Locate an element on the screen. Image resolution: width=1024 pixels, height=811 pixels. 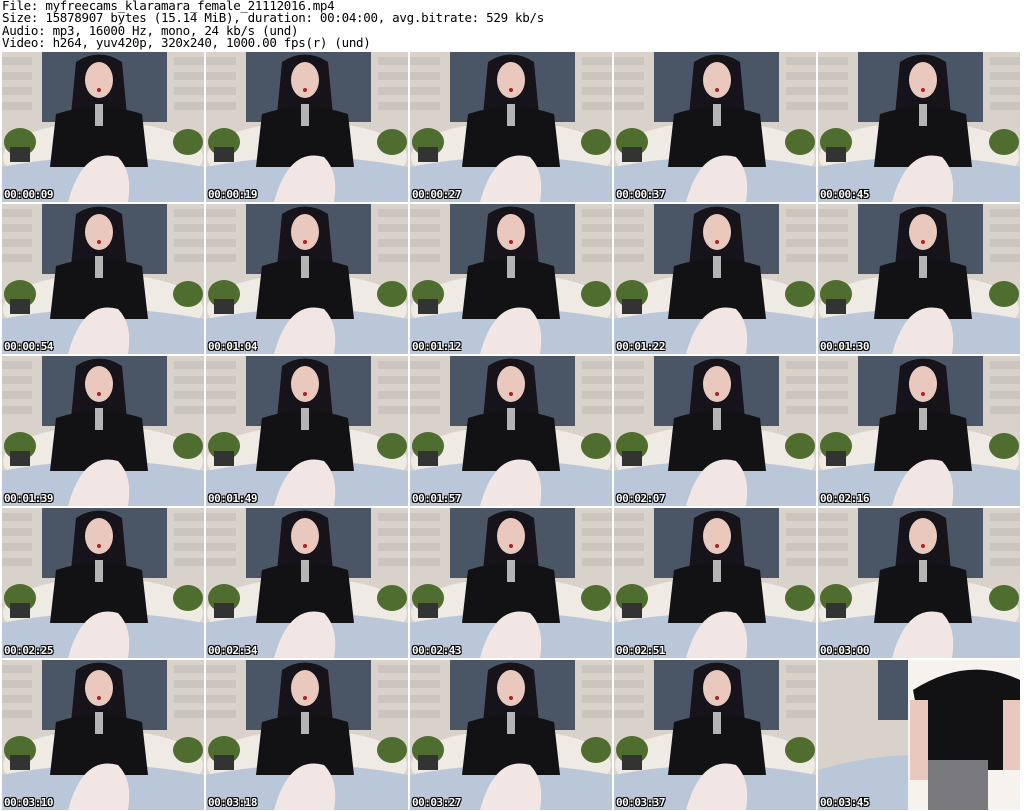
thumbnail-frame: 00:02:34 is located at coordinates (307, 583).